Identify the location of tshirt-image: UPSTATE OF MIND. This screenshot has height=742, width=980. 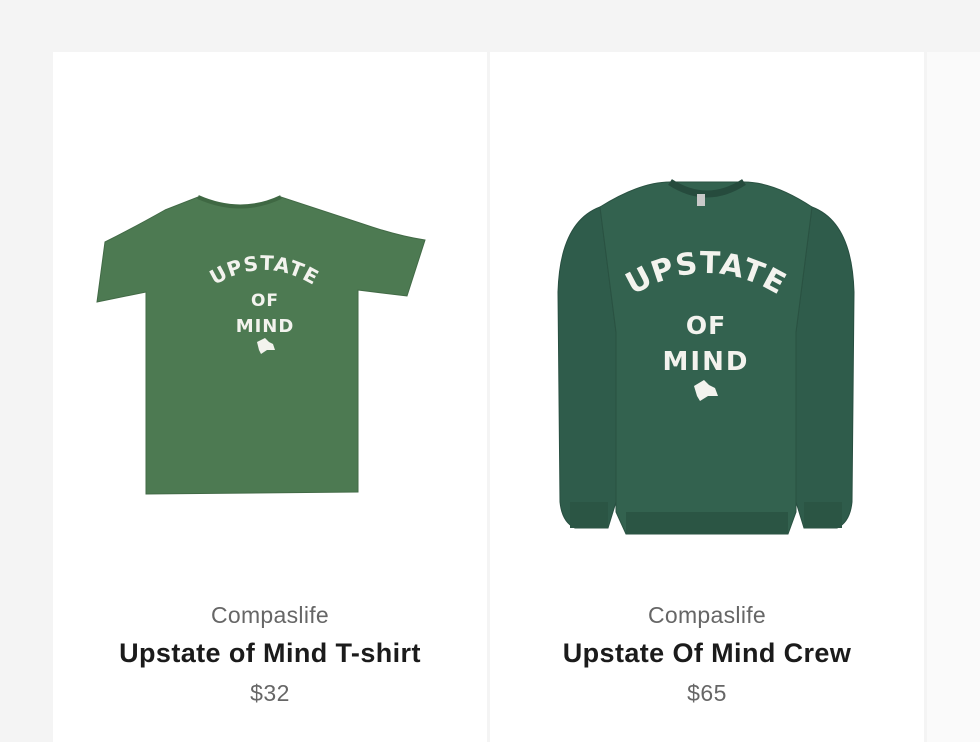
(261, 345).